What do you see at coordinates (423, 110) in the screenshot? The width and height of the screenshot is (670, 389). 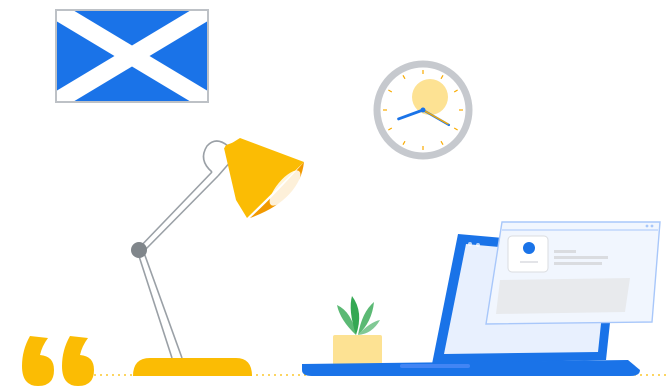 I see `wall-clock-icon` at bounding box center [423, 110].